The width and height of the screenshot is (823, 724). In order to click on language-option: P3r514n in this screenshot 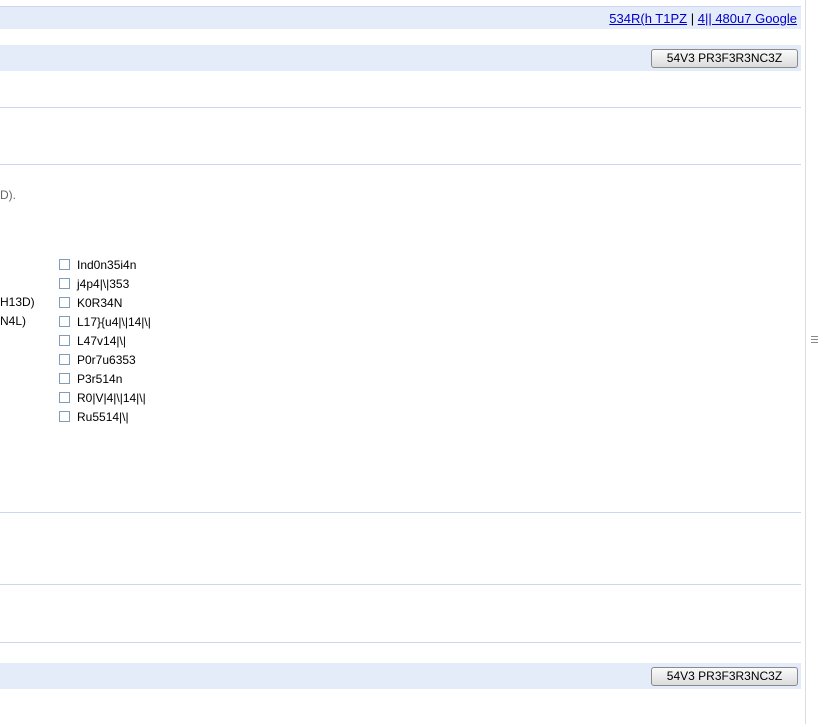, I will do `click(90, 378)`.